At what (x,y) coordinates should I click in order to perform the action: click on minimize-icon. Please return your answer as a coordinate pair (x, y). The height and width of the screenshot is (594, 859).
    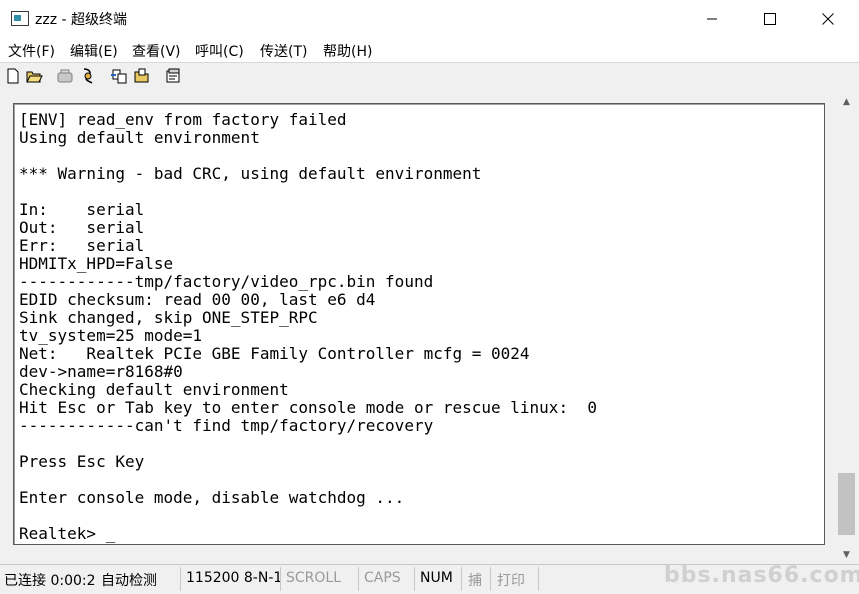
    Looking at the image, I should click on (712, 19).